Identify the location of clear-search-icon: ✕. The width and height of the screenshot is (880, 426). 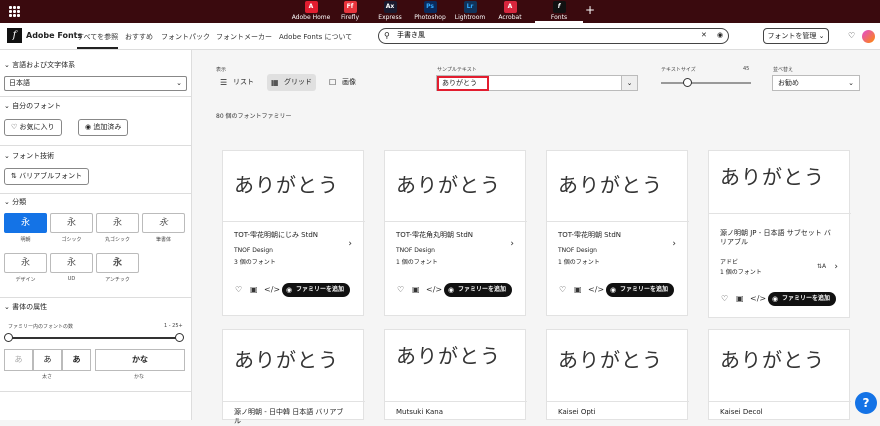
(704, 35).